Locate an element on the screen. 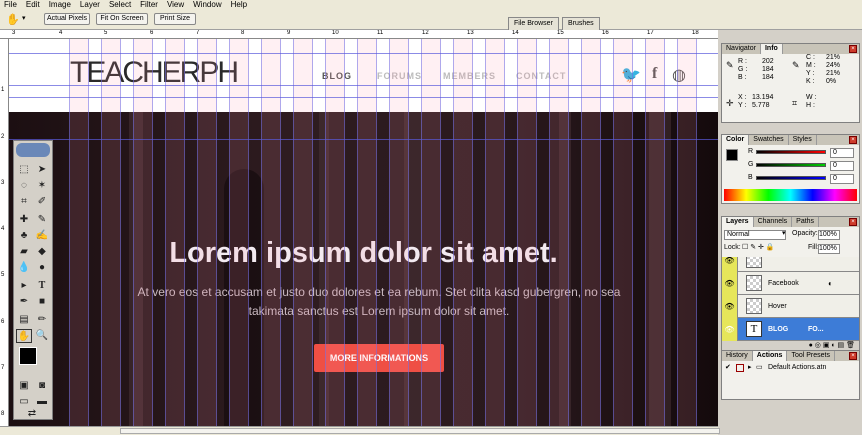  blend-mode-select: Normal is located at coordinates (755, 235).